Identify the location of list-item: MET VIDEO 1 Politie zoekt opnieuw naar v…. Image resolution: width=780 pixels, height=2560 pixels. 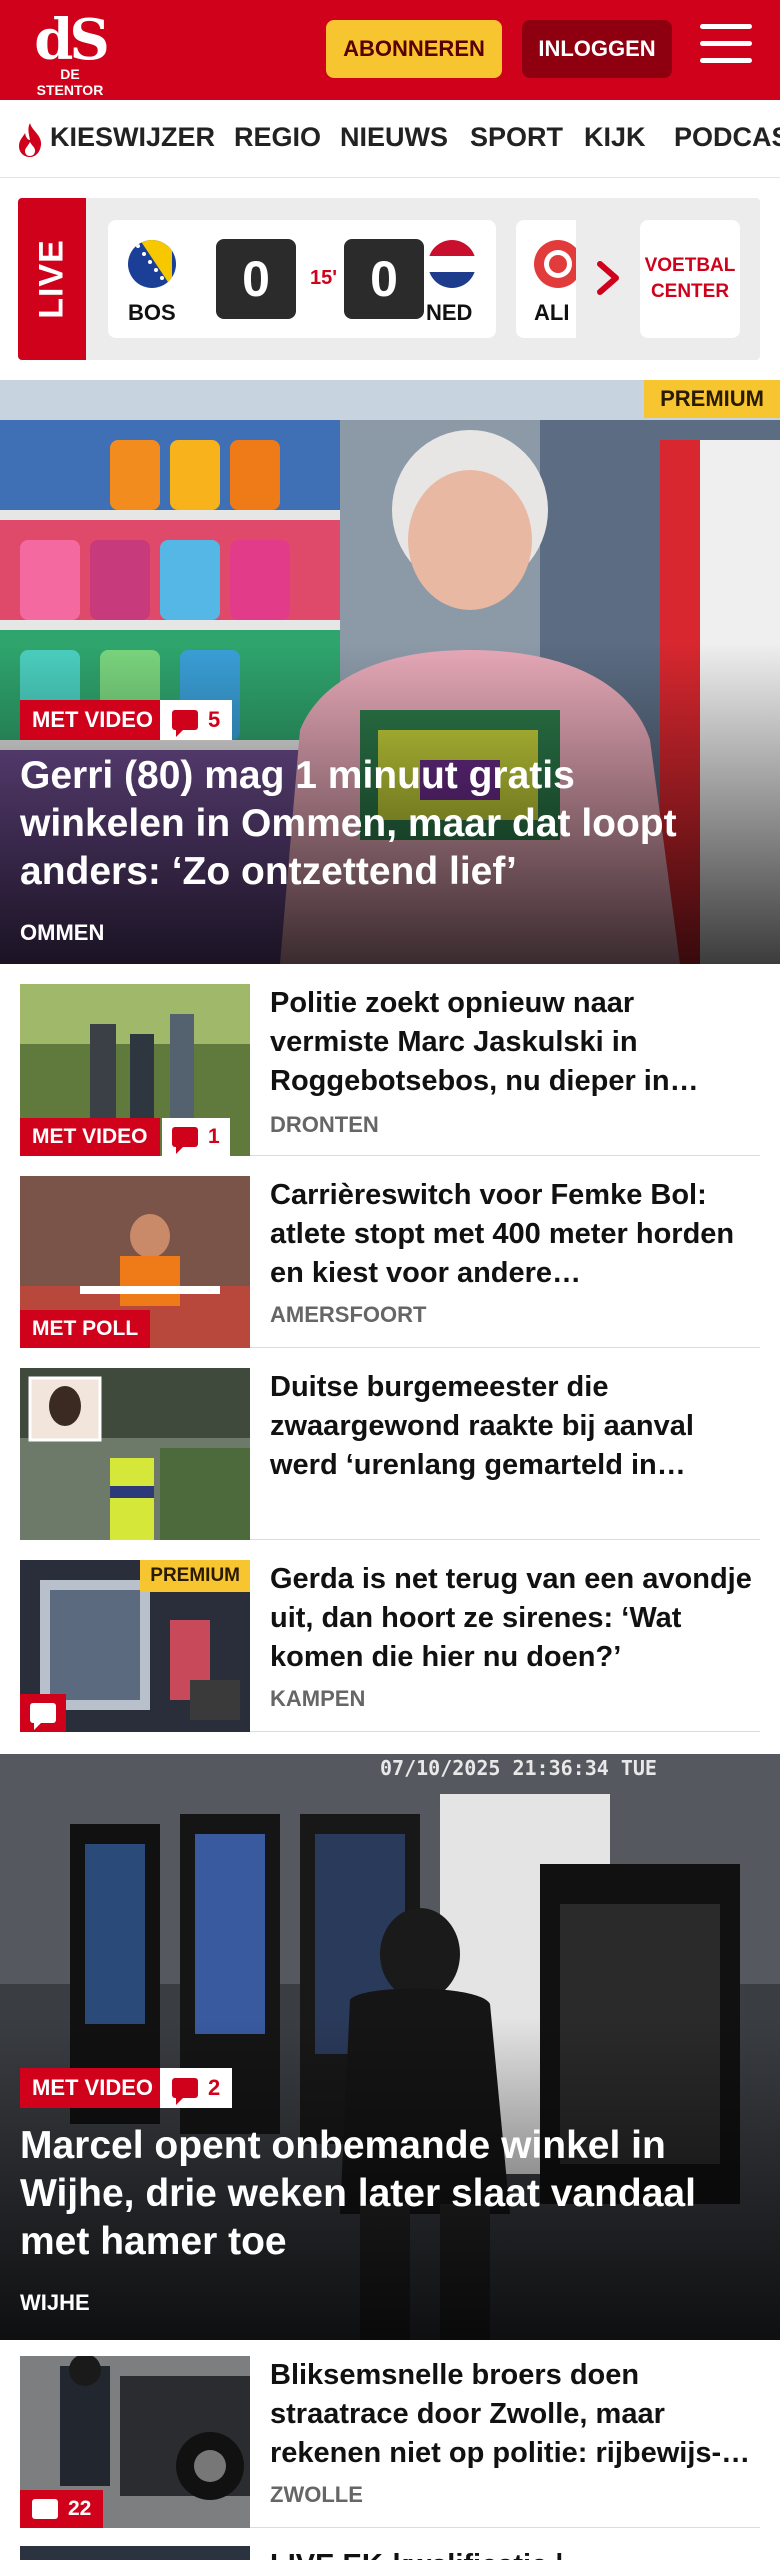
(390, 1070).